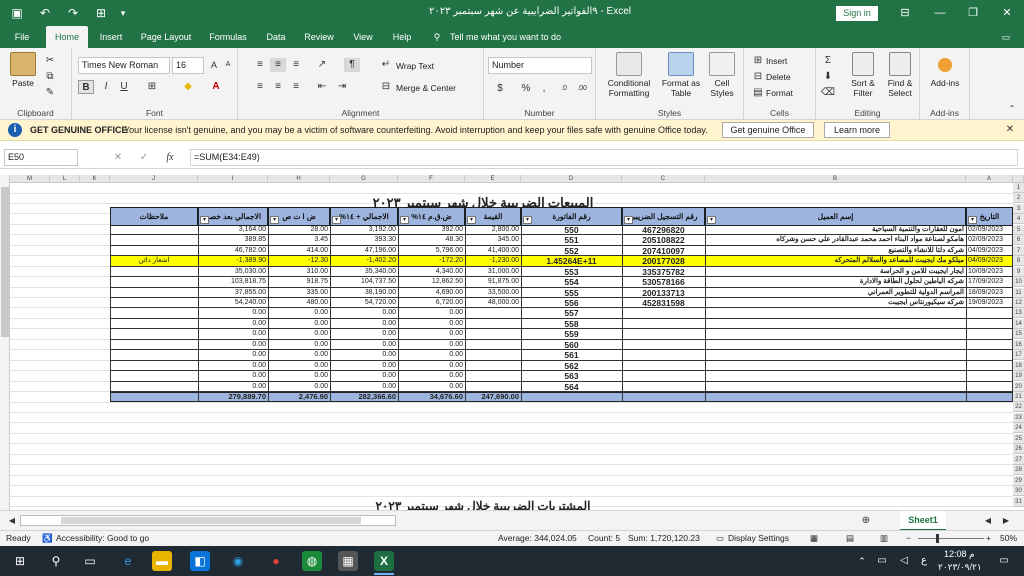 The image size is (1024, 576). What do you see at coordinates (1018, 198) in the screenshot?
I see `row-header: 2` at bounding box center [1018, 198].